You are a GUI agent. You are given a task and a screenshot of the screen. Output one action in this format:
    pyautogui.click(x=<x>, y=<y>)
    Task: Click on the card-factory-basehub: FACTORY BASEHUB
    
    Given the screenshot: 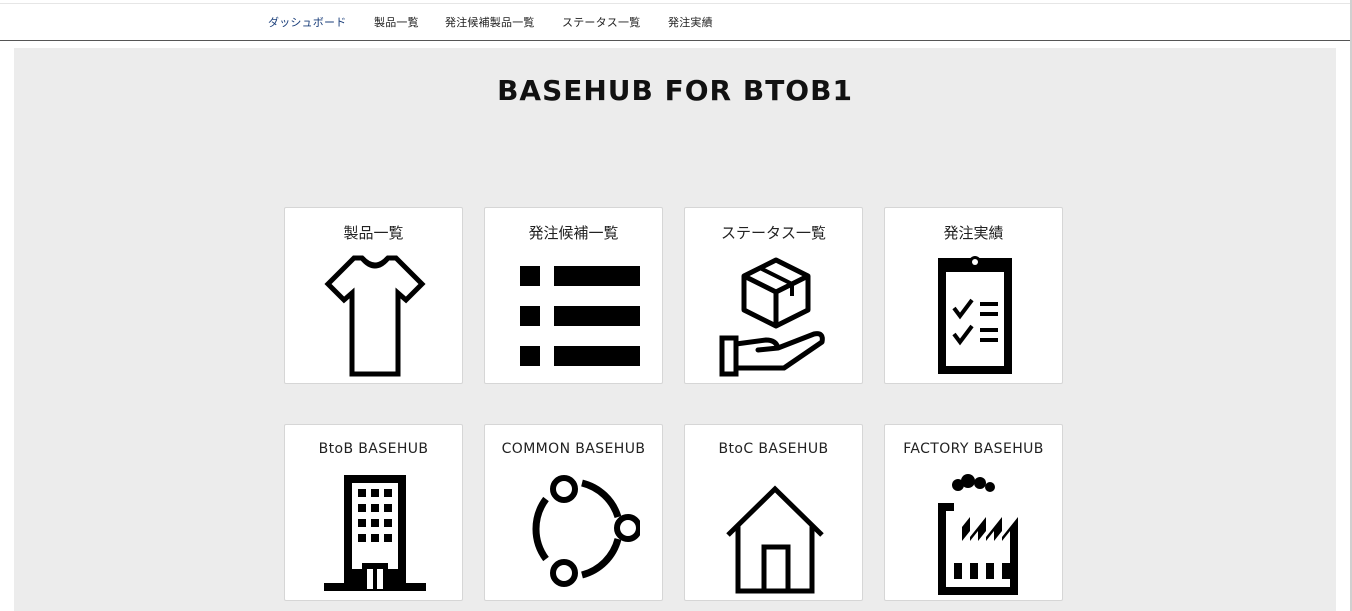 What is the action you would take?
    pyautogui.click(x=973, y=512)
    